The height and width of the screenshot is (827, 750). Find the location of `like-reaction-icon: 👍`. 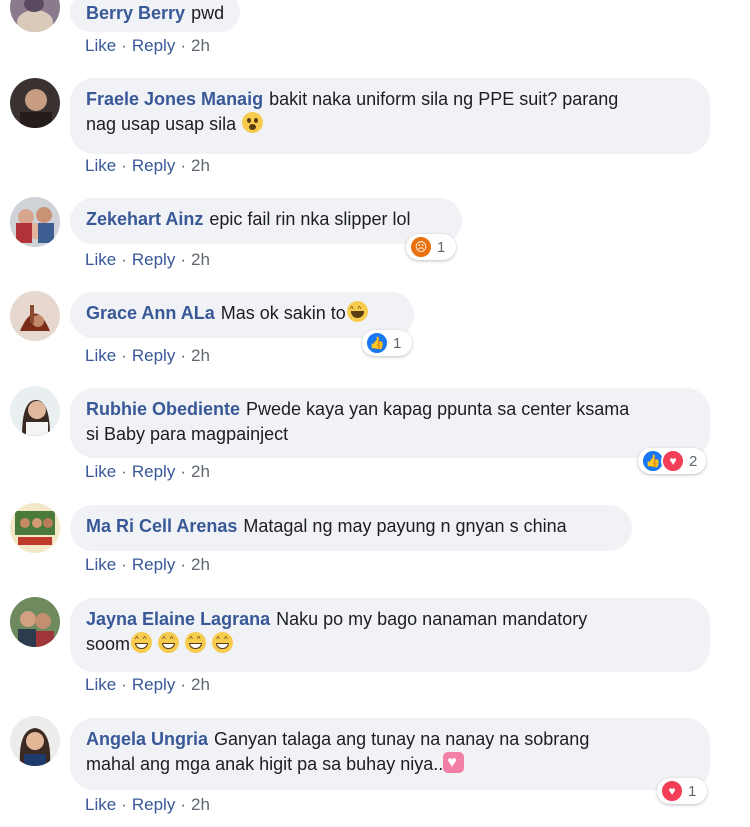

like-reaction-icon: 👍 is located at coordinates (377, 343).